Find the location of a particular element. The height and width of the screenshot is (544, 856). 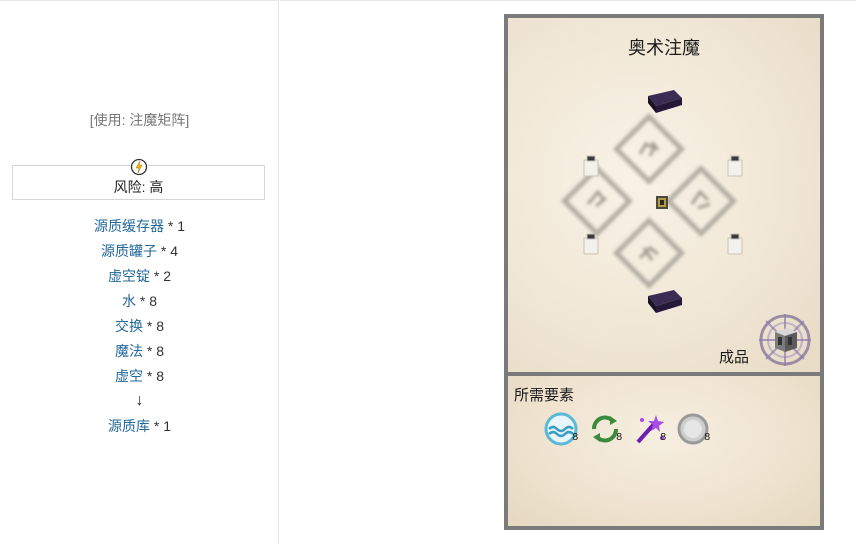

ingredient-link-void-ingot: 虚空锭 is located at coordinates (129, 276).